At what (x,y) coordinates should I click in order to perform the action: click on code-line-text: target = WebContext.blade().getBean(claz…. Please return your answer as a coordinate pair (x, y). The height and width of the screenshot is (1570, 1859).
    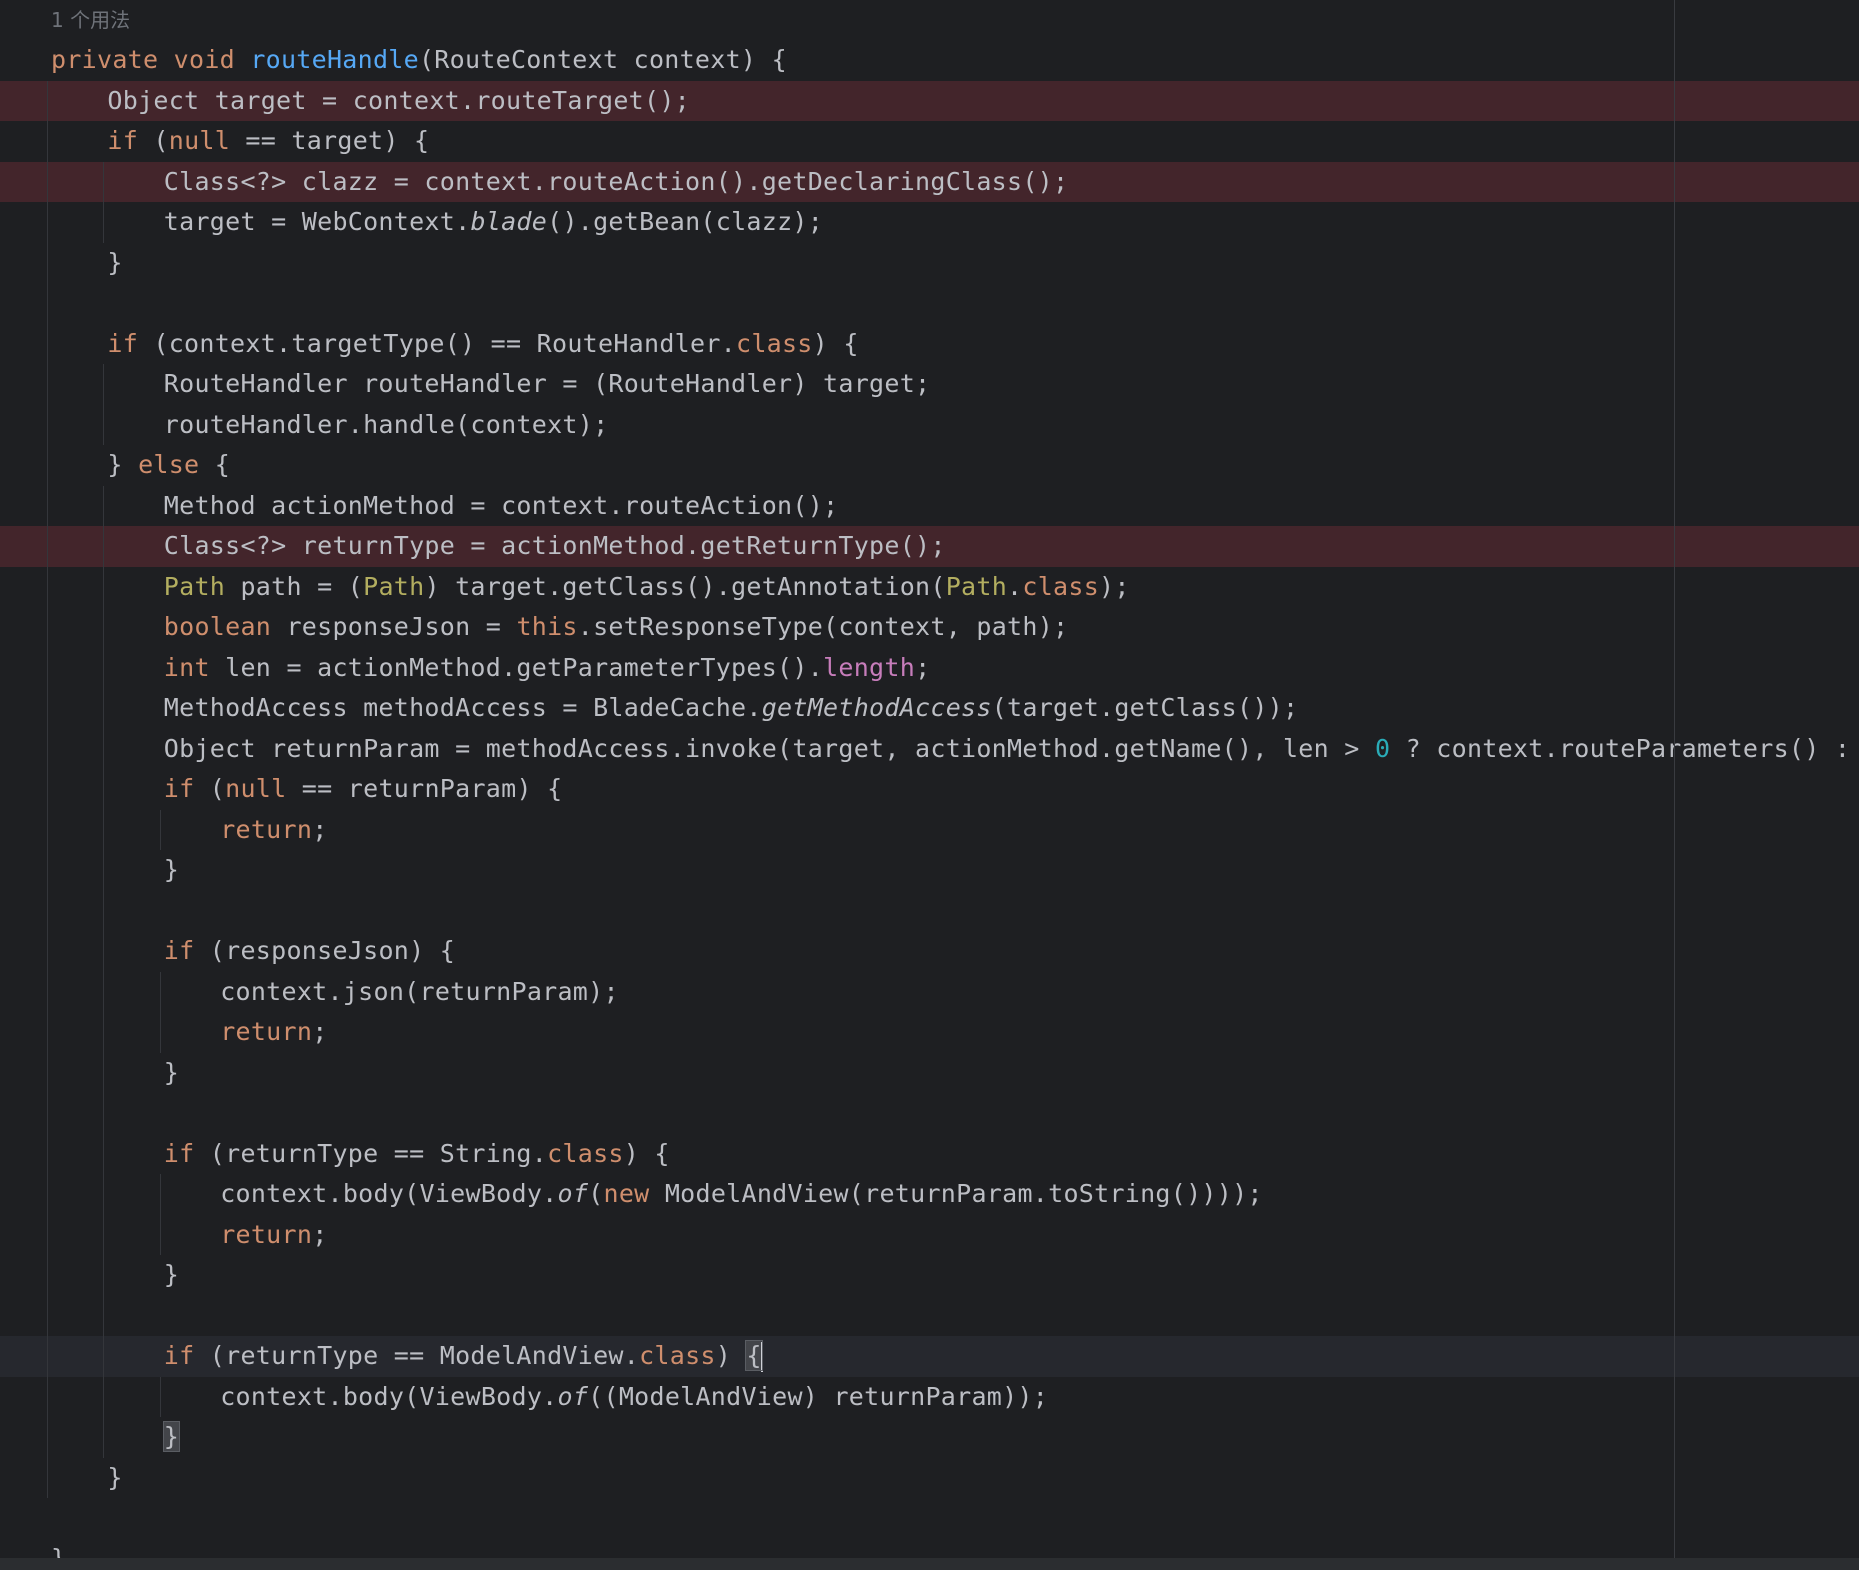
    Looking at the image, I should click on (493, 222).